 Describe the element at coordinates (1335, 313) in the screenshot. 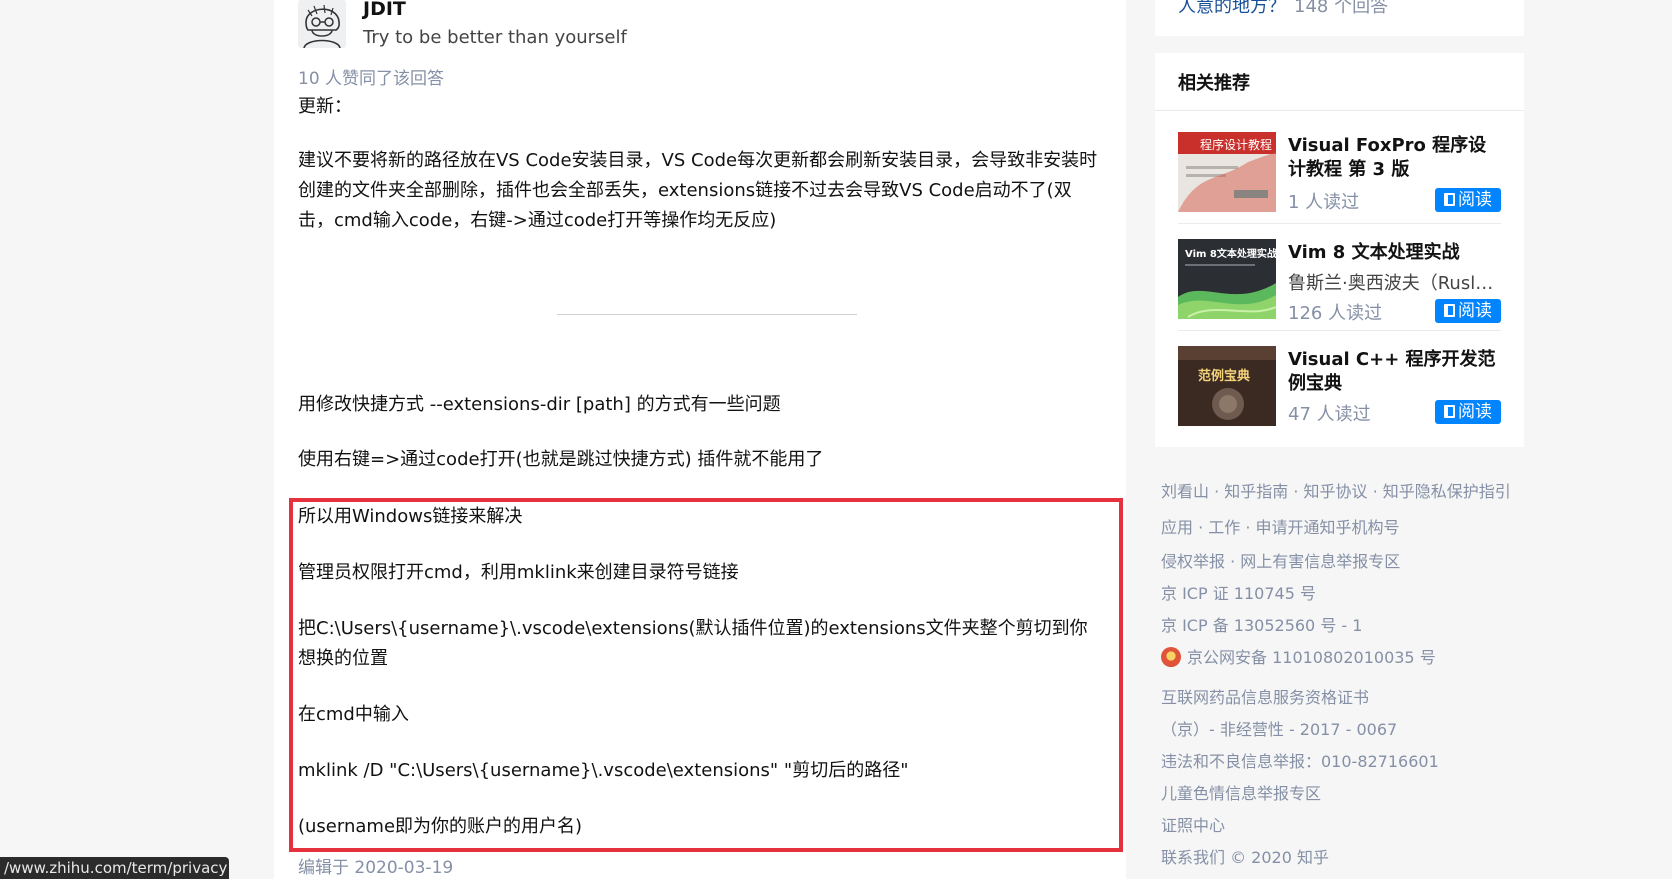

I see `book-read-count: 126 人读过` at that location.